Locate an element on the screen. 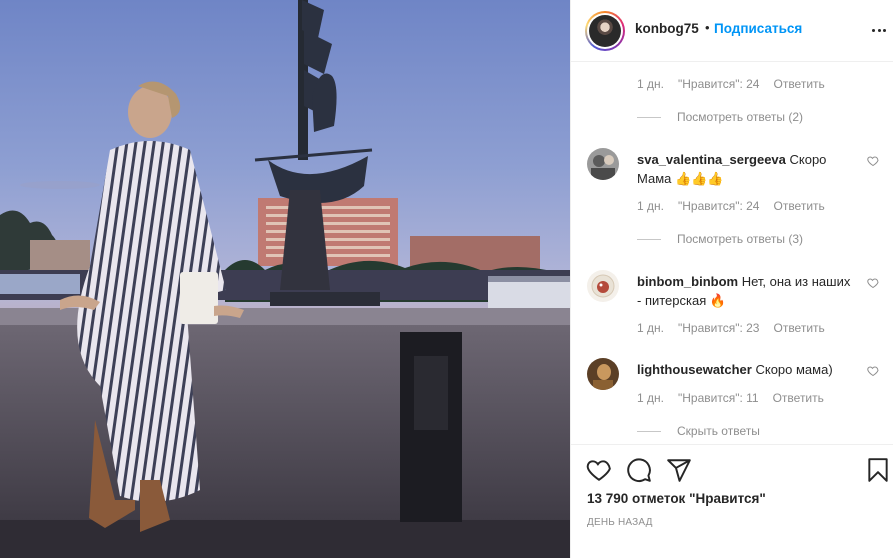 Image resolution: width=893 pixels, height=558 pixels. commenter-username: sva_valentina_sergeeva is located at coordinates (711, 159).